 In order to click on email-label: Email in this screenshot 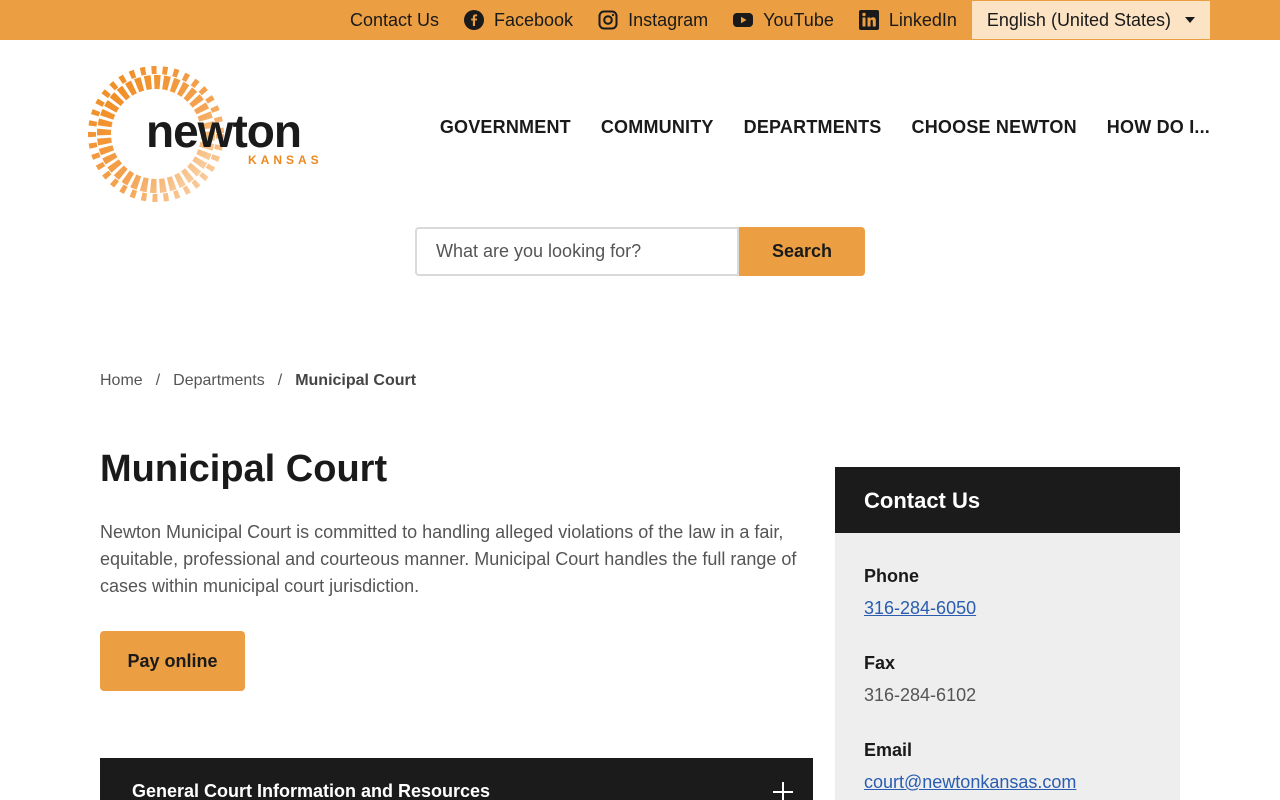, I will do `click(888, 750)`.